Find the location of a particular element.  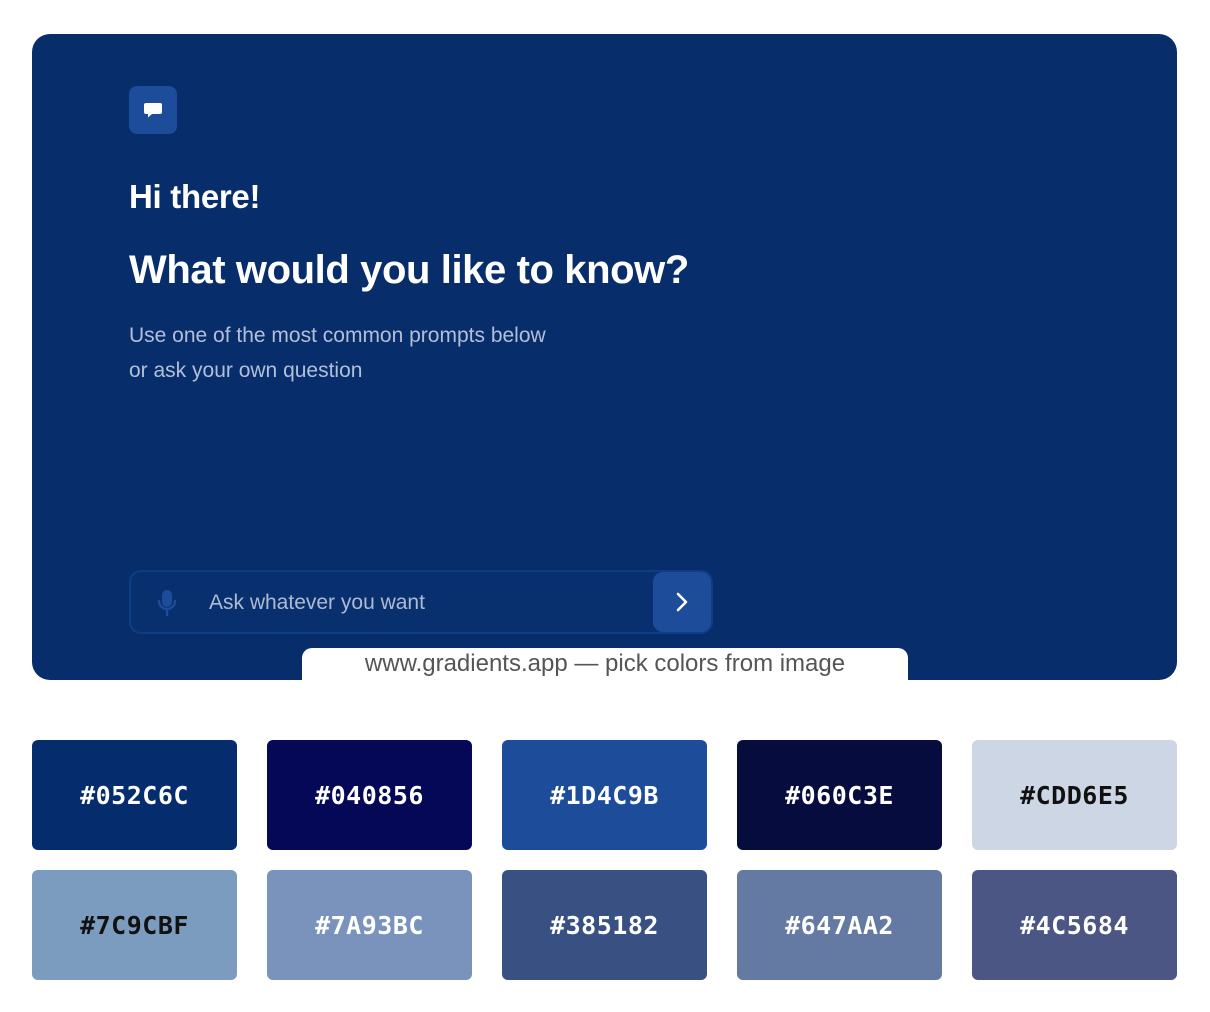

chevron-right-icon is located at coordinates (682, 602).